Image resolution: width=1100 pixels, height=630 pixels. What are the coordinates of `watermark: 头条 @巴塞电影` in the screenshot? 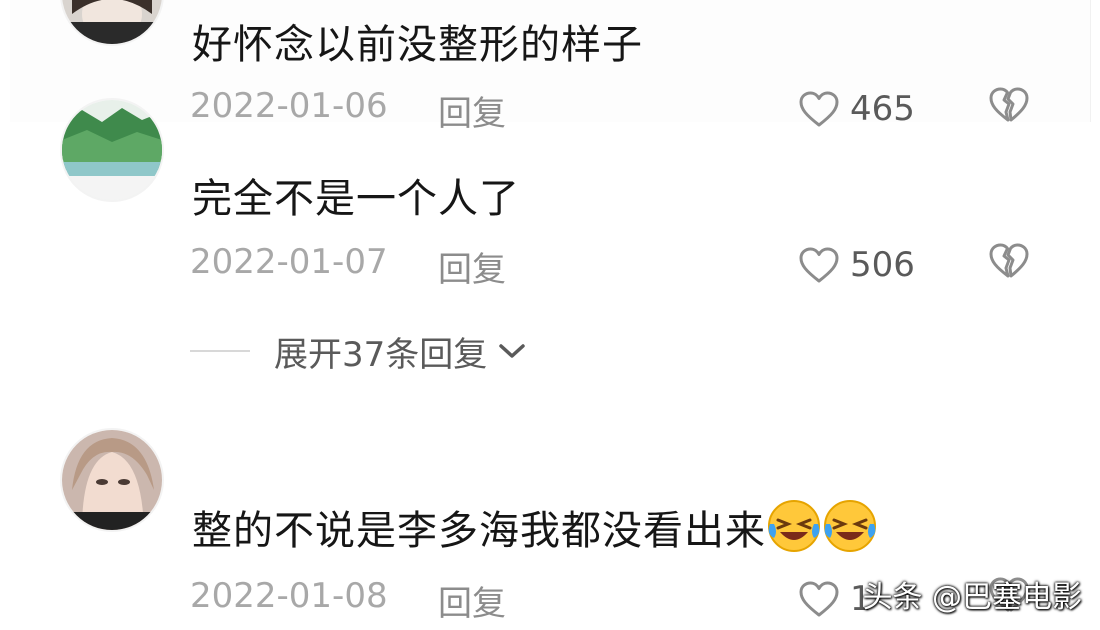 It's located at (972, 597).